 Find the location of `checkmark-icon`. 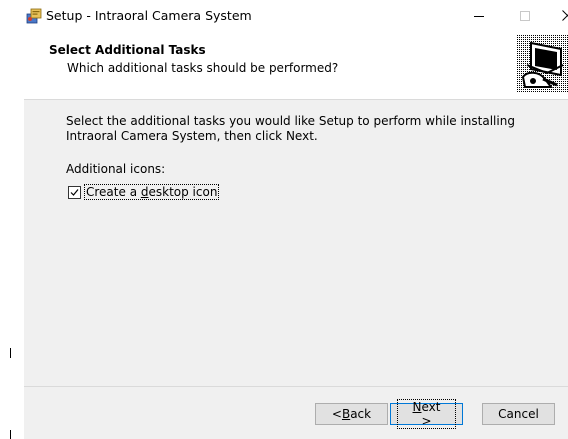

checkmark-icon is located at coordinates (74, 192).